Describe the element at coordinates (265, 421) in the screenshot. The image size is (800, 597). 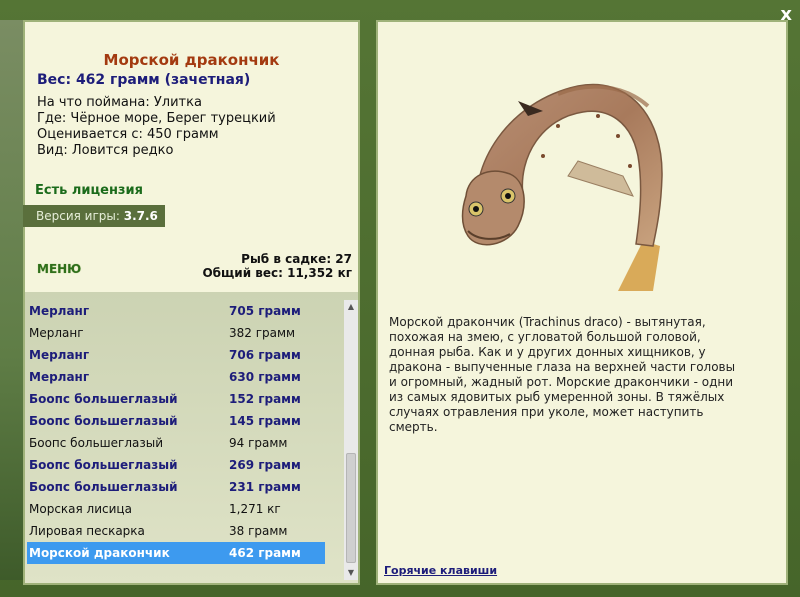
I see `catch-fish-weight: 145 грамм` at that location.